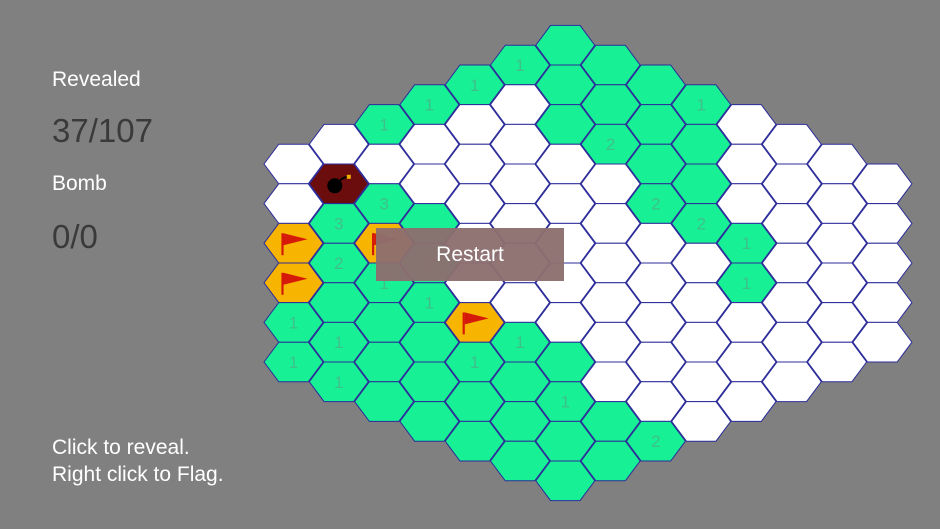 Image resolution: width=940 pixels, height=529 pixels. What do you see at coordinates (121, 447) in the screenshot?
I see `help-text-reveal: Click to reveal.` at bounding box center [121, 447].